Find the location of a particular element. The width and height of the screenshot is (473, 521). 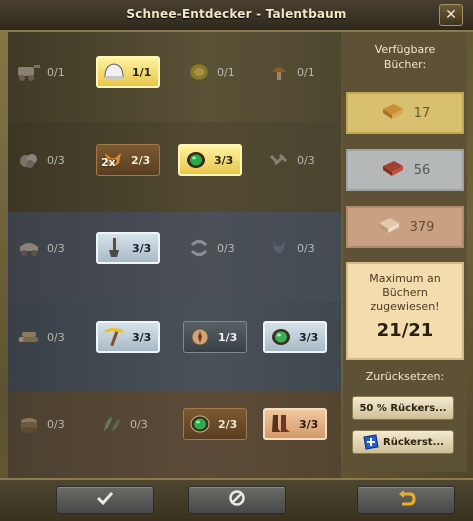

mushroom-icon is located at coordinates (279, 72).